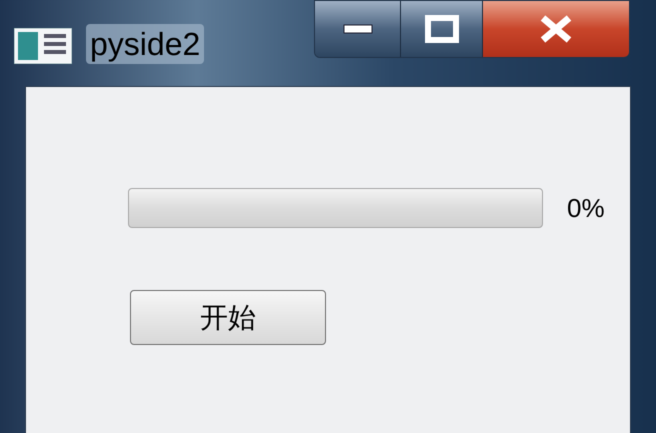 The image size is (656, 433). I want to click on close-button, so click(556, 29).